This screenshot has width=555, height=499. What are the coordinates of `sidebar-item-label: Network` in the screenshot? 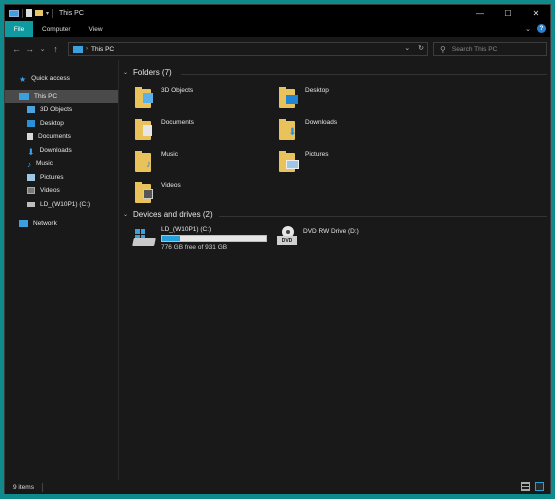 It's located at (45, 223).